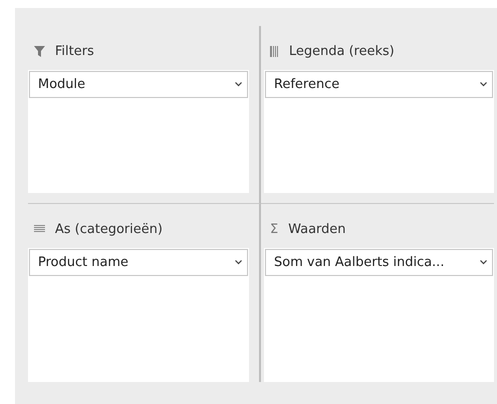 The width and height of the screenshot is (497, 404). What do you see at coordinates (317, 229) in the screenshot?
I see `area-title: Waarden` at bounding box center [317, 229].